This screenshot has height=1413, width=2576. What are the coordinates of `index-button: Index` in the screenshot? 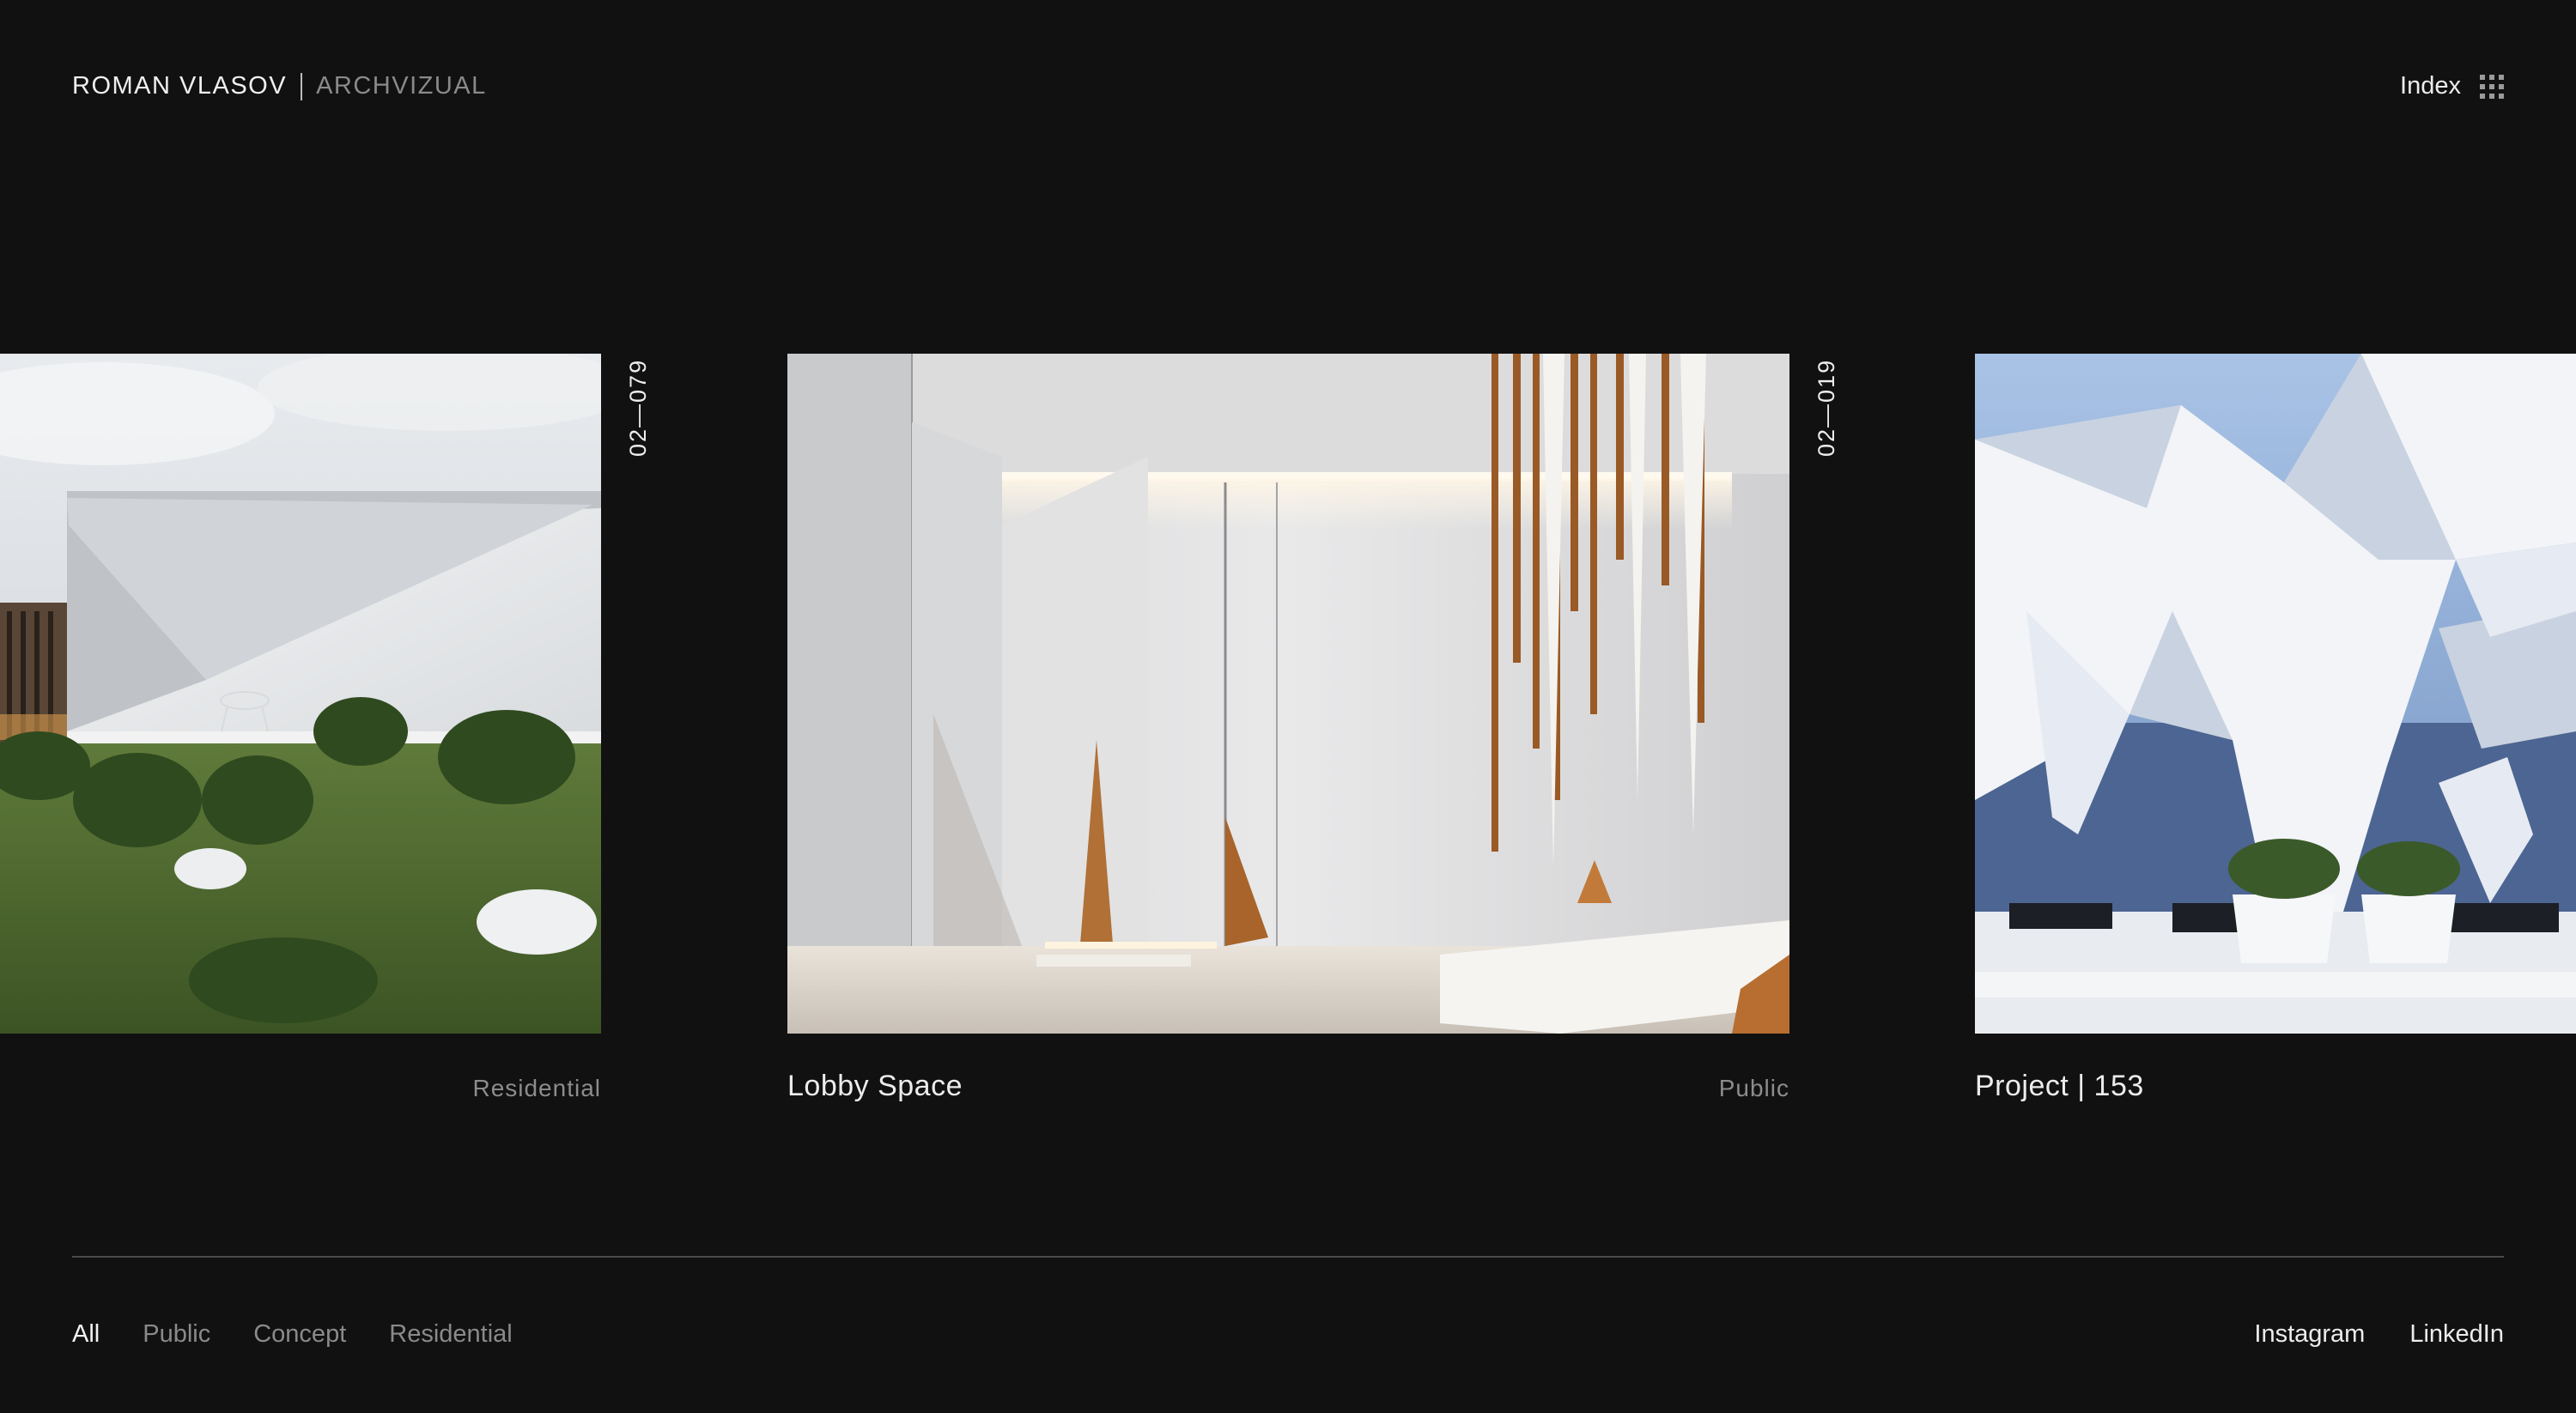 It's located at (2452, 86).